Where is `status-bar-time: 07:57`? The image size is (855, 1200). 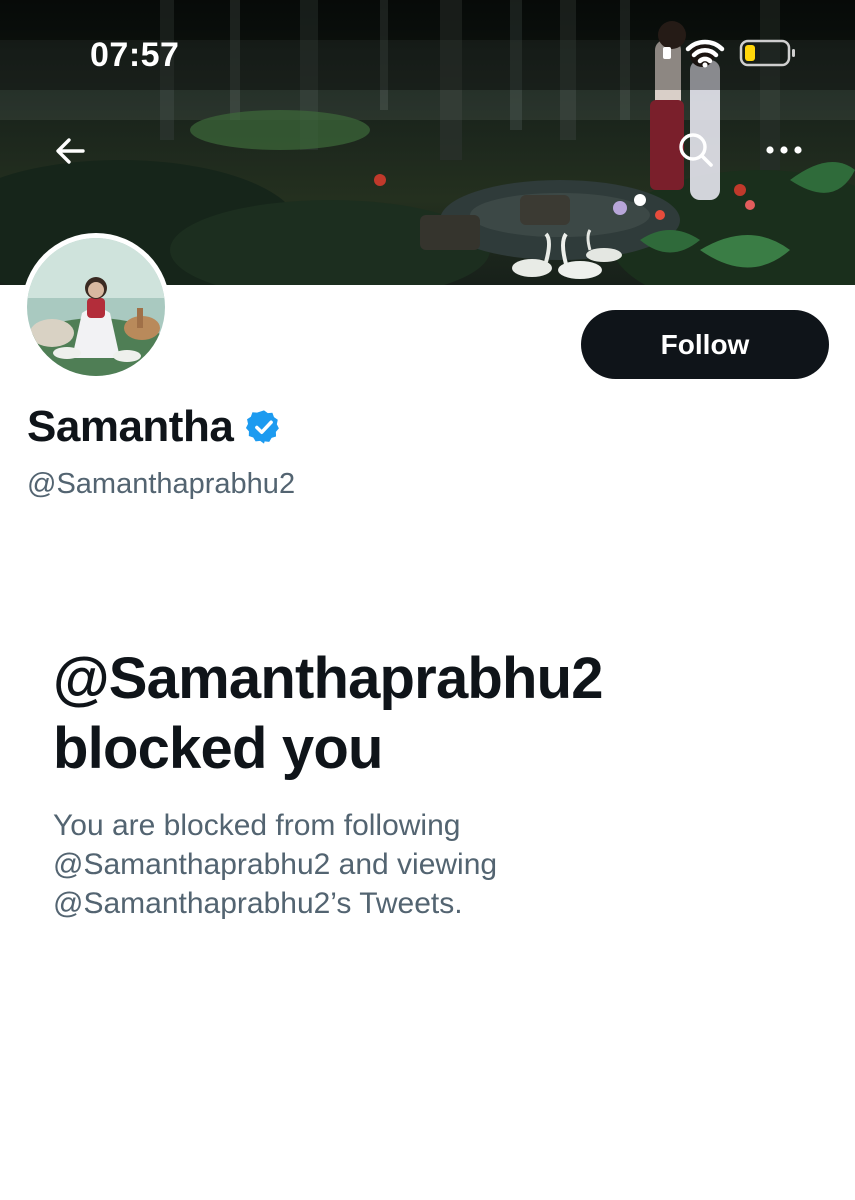
status-bar-time: 07:57 is located at coordinates (135, 55).